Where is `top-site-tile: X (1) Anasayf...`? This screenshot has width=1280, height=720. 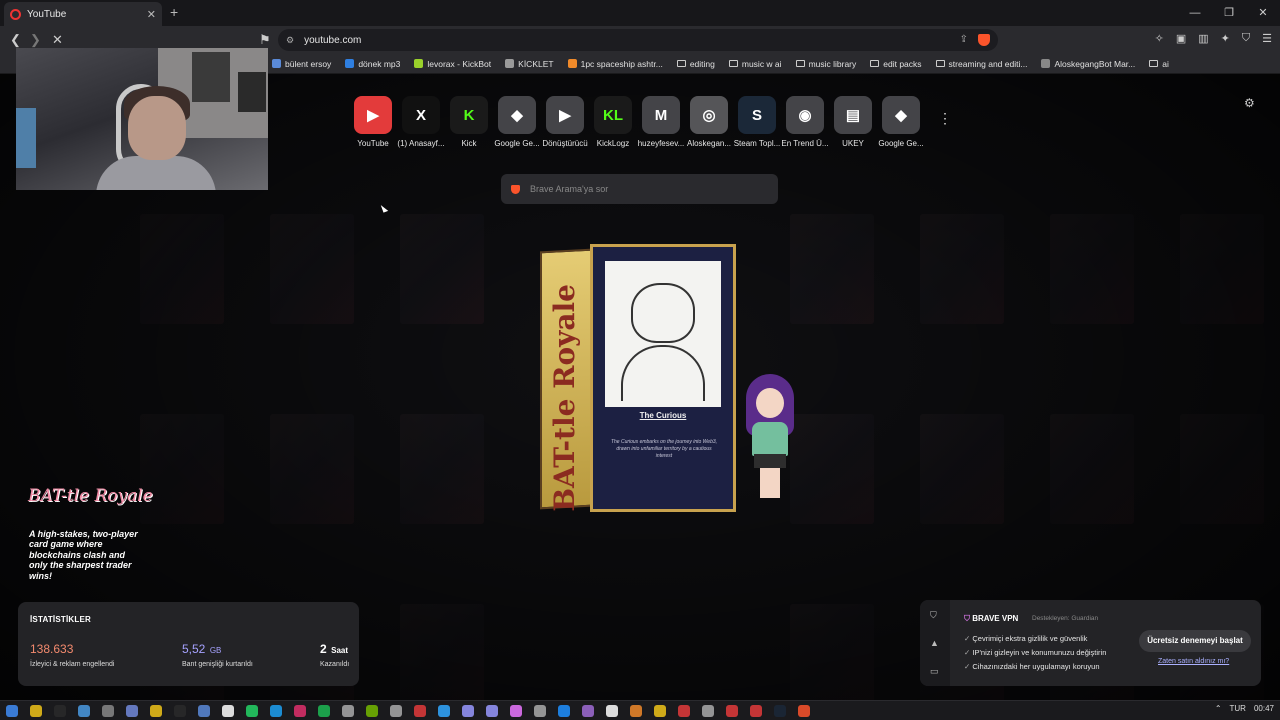
top-site-tile: X (1) Anasayf... is located at coordinates (421, 122).